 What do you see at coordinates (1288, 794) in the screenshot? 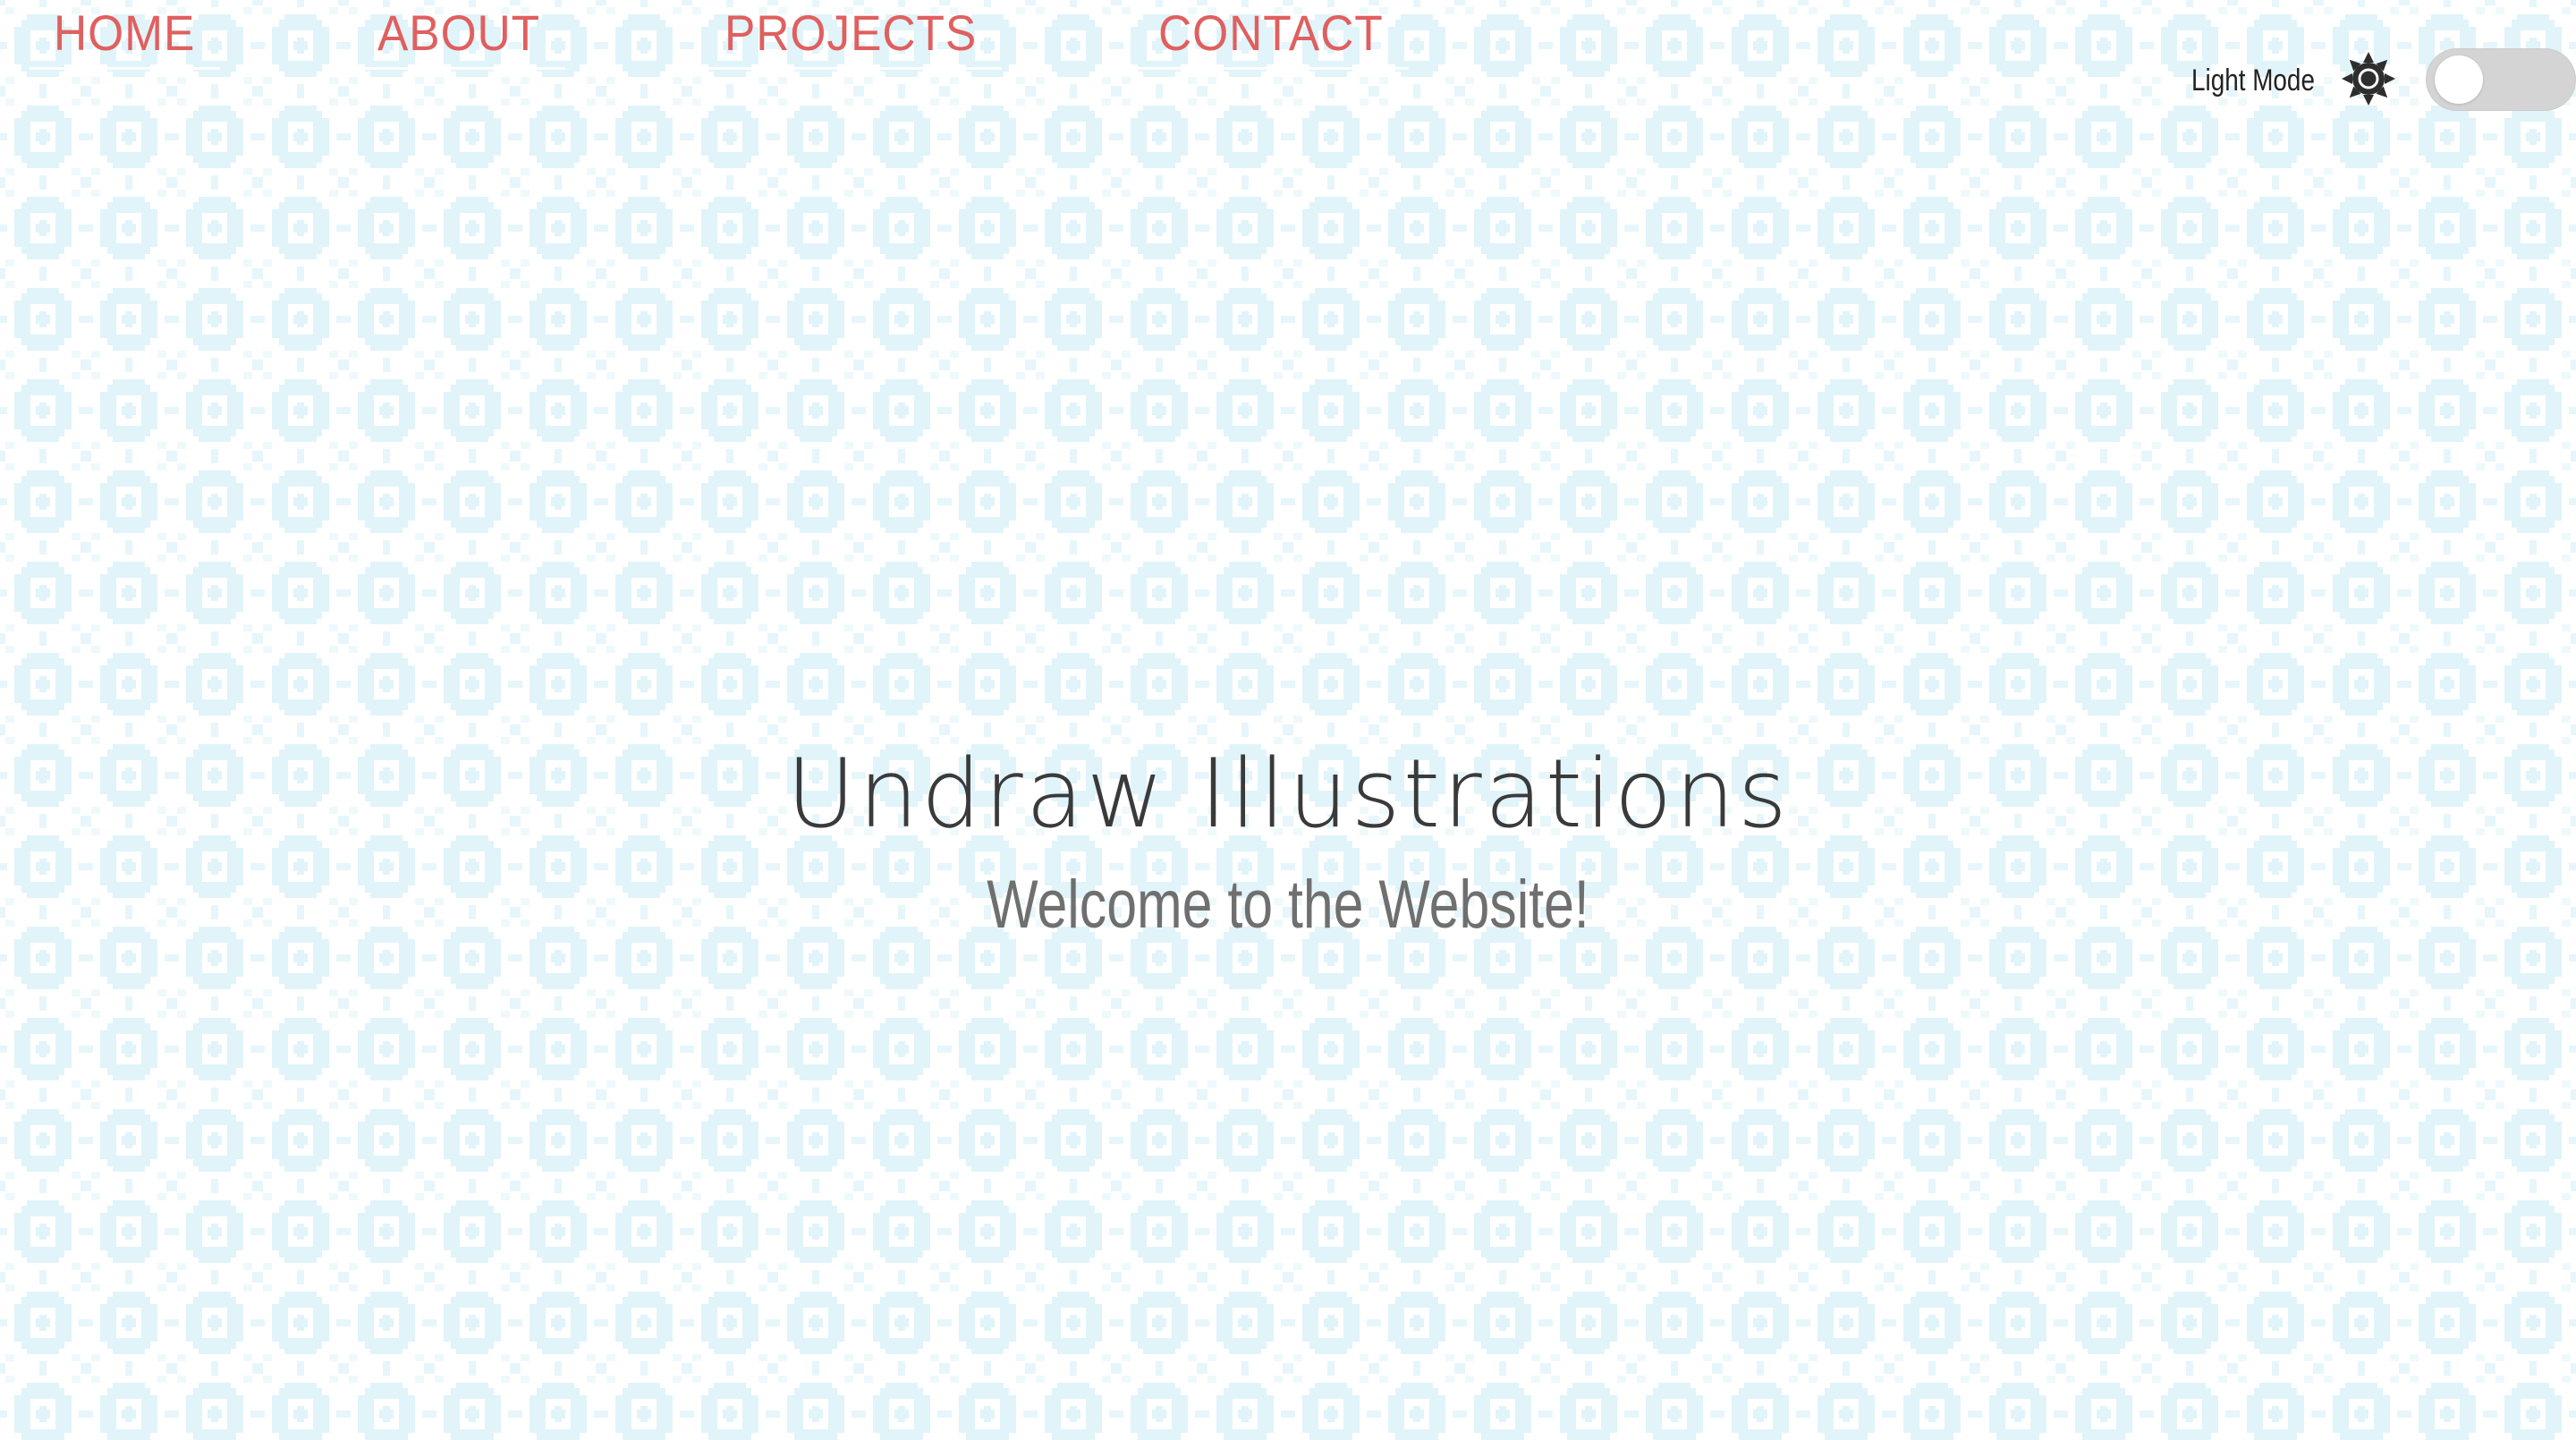
I see `page-title: Undraw Illustrations` at bounding box center [1288, 794].